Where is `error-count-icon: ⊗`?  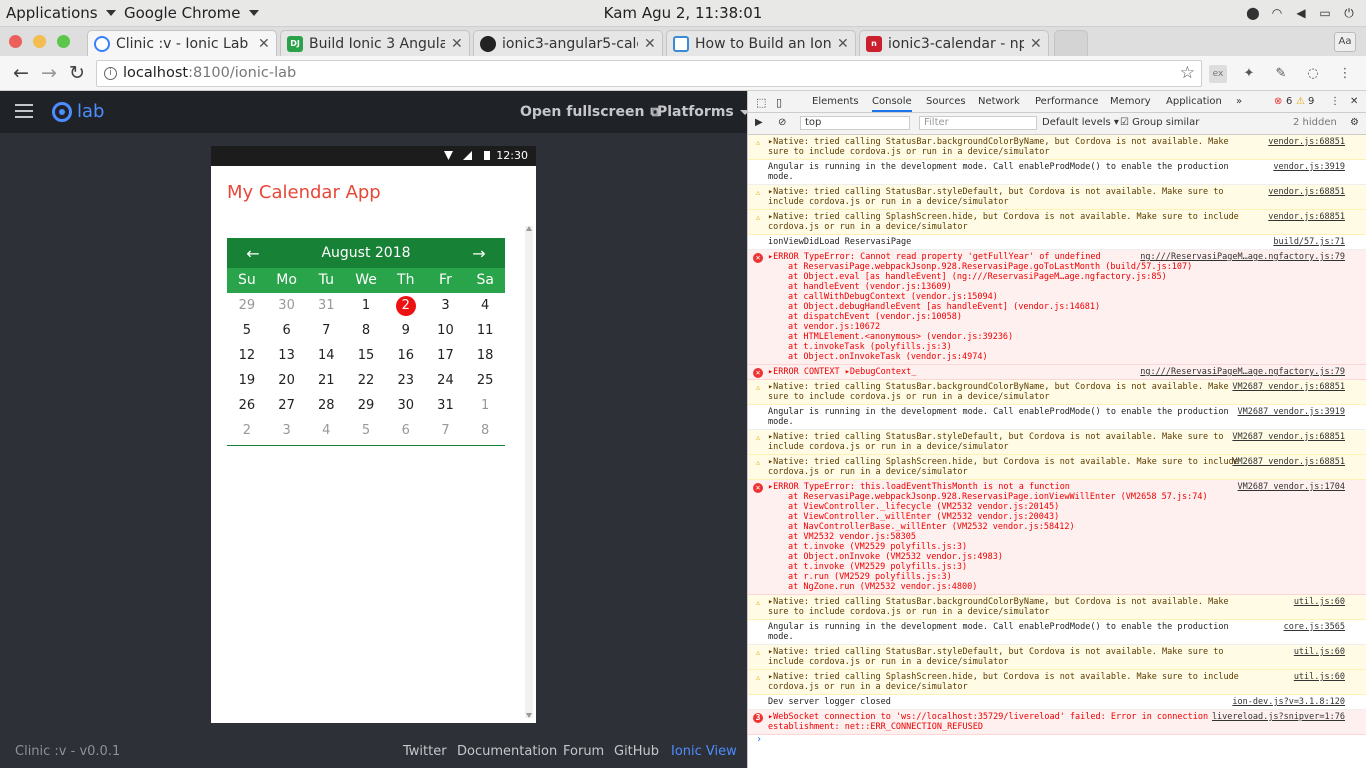 error-count-icon: ⊗ is located at coordinates (1278, 101).